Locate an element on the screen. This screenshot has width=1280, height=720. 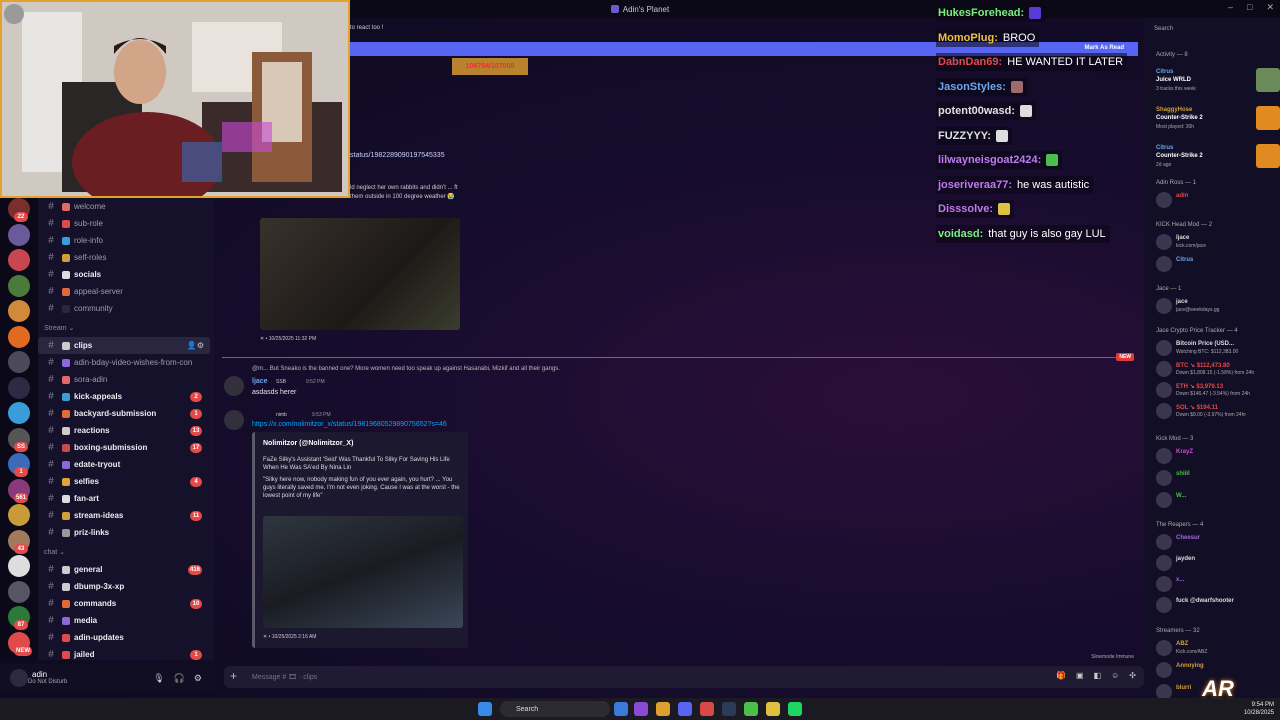
channel-boxing-submission: # boxing-submission 17 is located at coordinates (124, 447).